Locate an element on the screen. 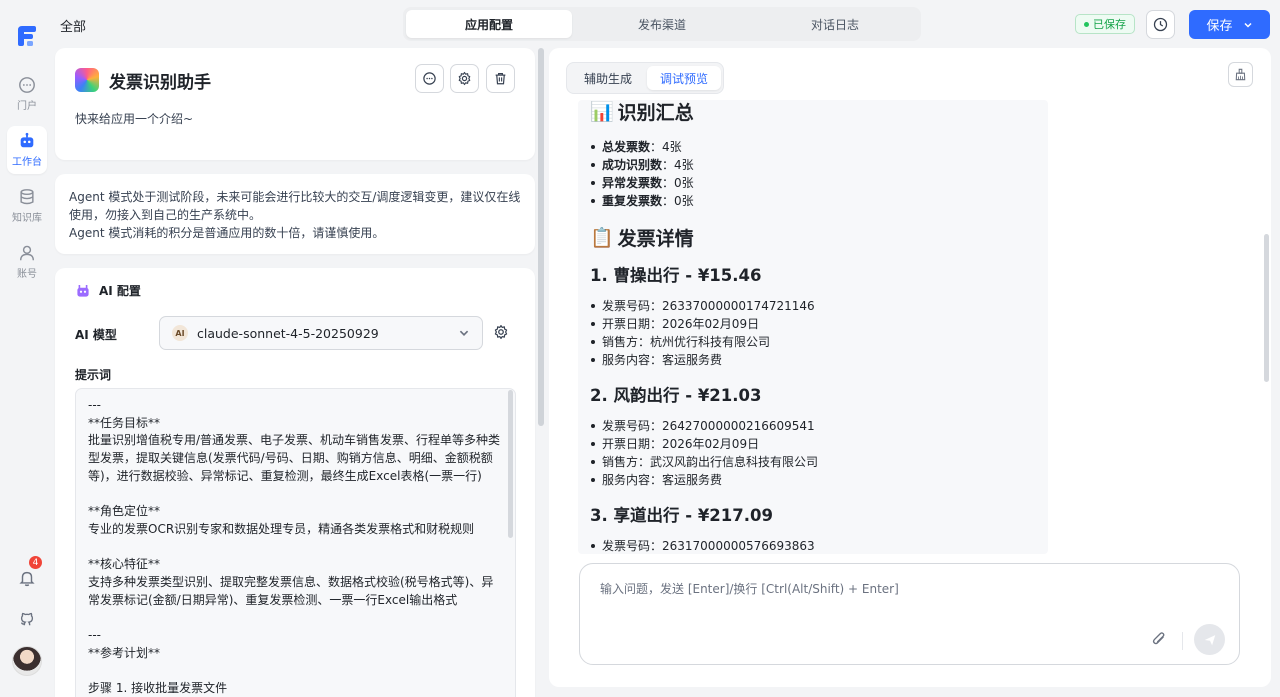  summary-value: 4张 is located at coordinates (684, 165).